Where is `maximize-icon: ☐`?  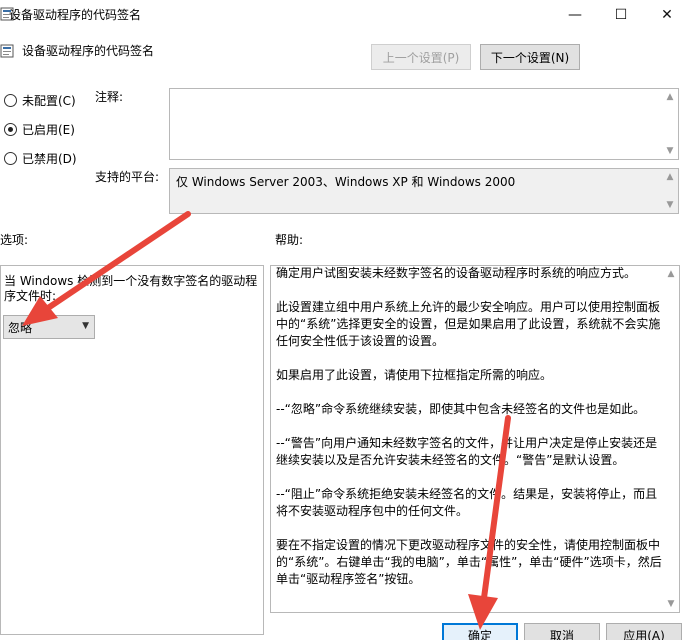 maximize-icon: ☐ is located at coordinates (621, 15).